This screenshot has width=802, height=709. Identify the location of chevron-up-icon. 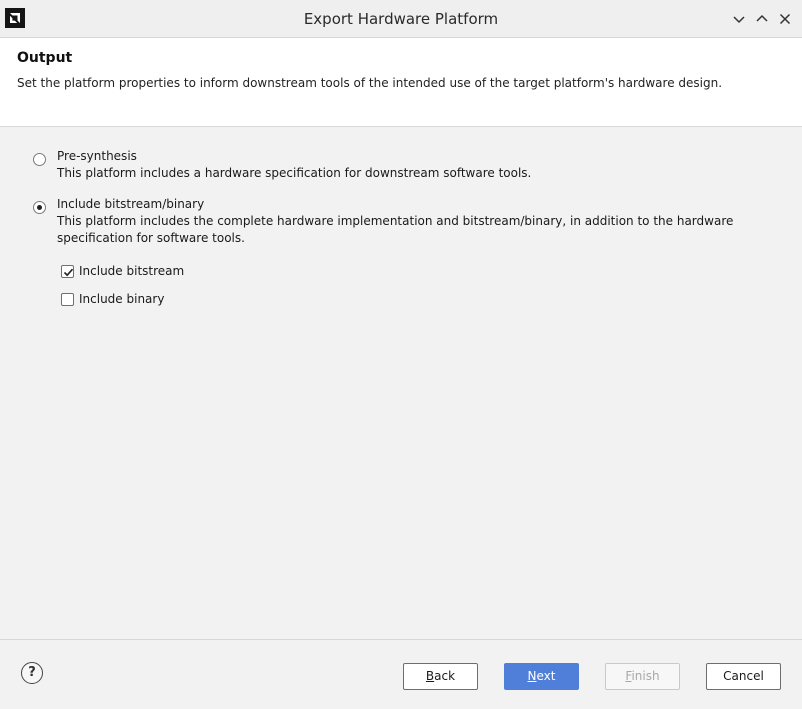
(762, 19).